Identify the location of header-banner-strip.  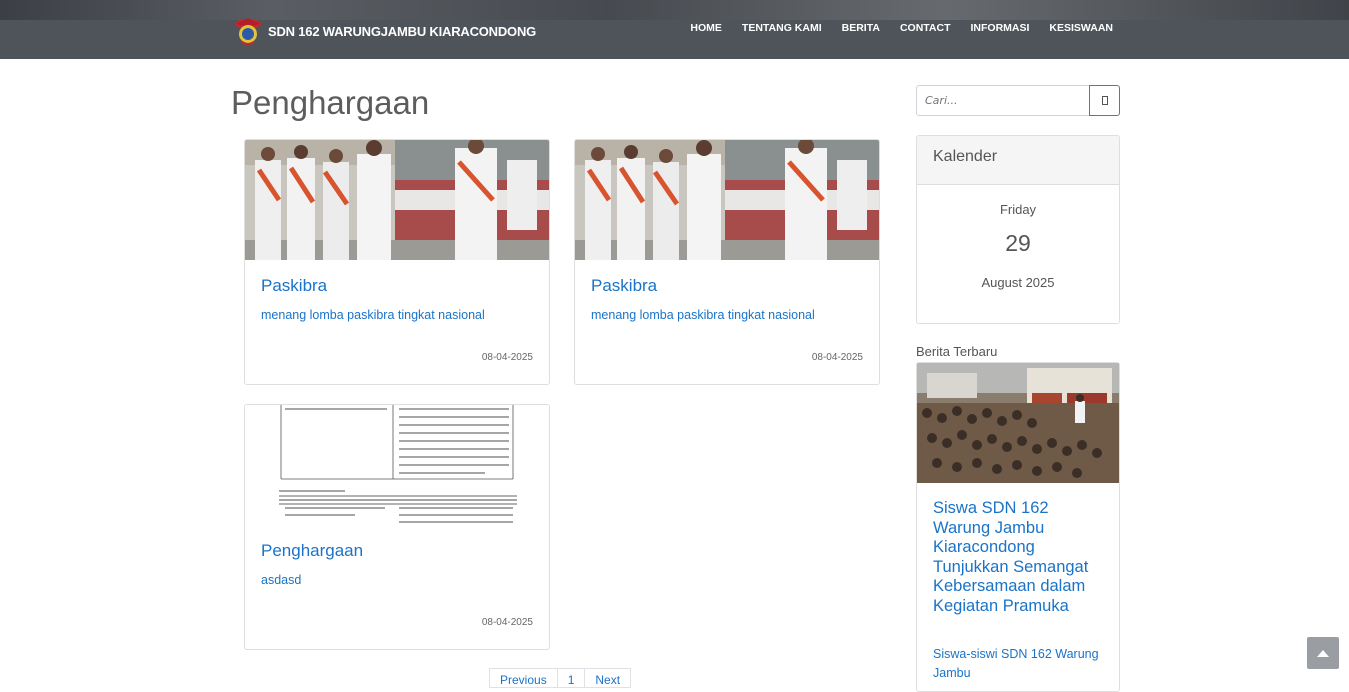
(674, 10).